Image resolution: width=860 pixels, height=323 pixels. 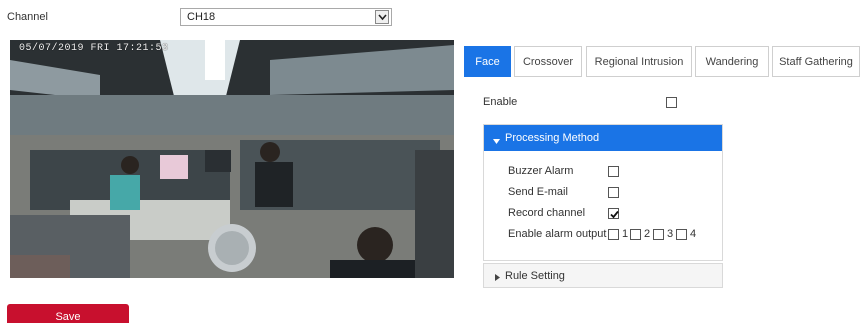 I want to click on checkmark-icon, so click(x=614, y=214).